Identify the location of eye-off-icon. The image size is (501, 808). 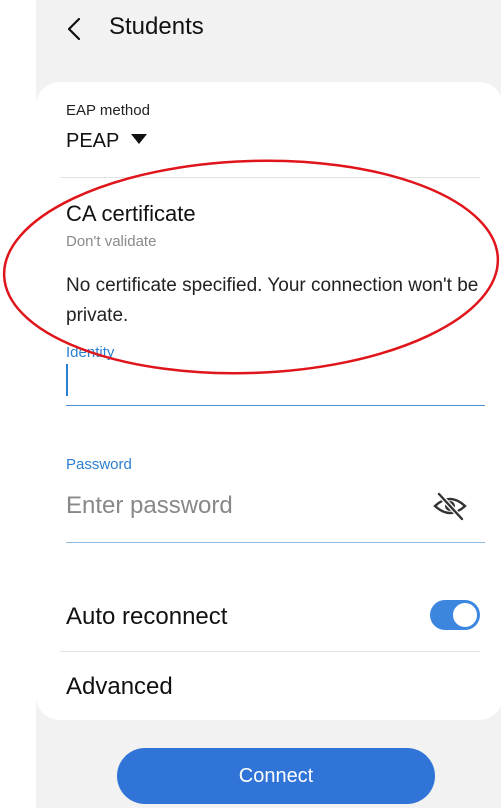
(450, 506).